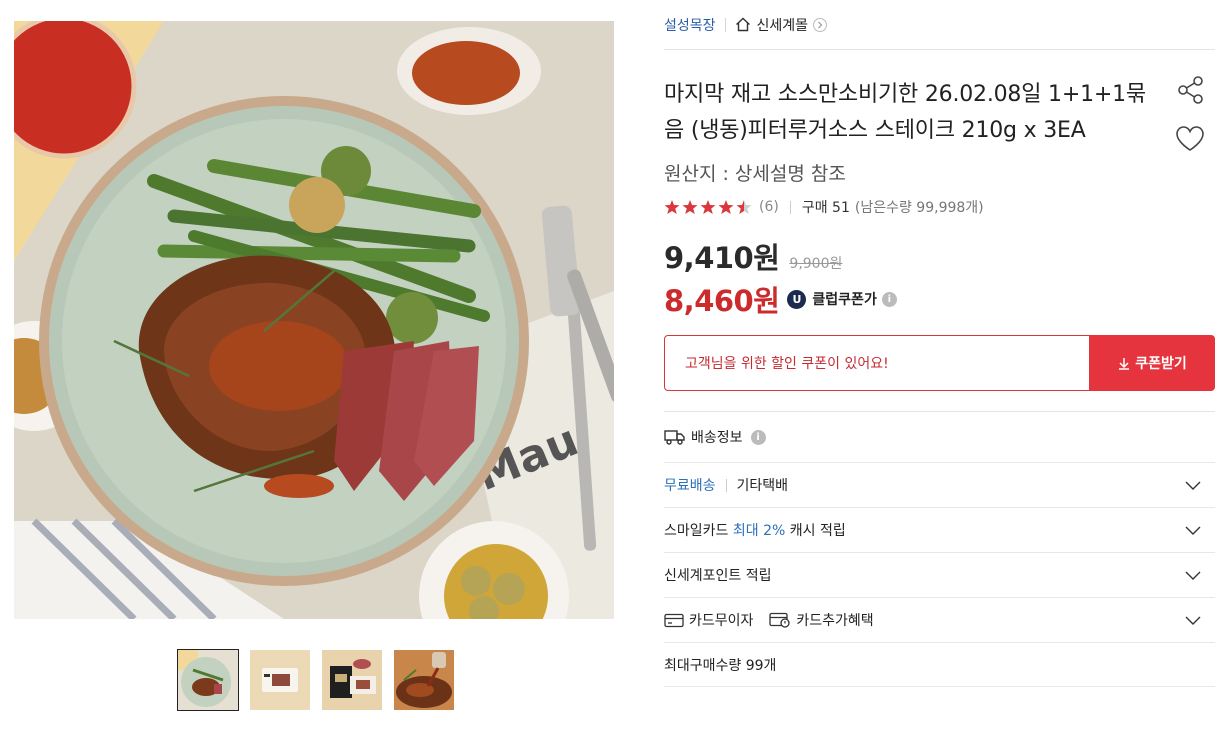  What do you see at coordinates (817, 531) in the screenshot?
I see `smilecard-suffix: 캐시 적립` at bounding box center [817, 531].